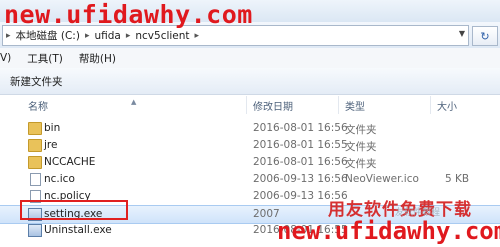 This screenshot has height=247, width=500. What do you see at coordinates (266, 214) in the screenshot?
I see `file-modified: 2007` at bounding box center [266, 214].